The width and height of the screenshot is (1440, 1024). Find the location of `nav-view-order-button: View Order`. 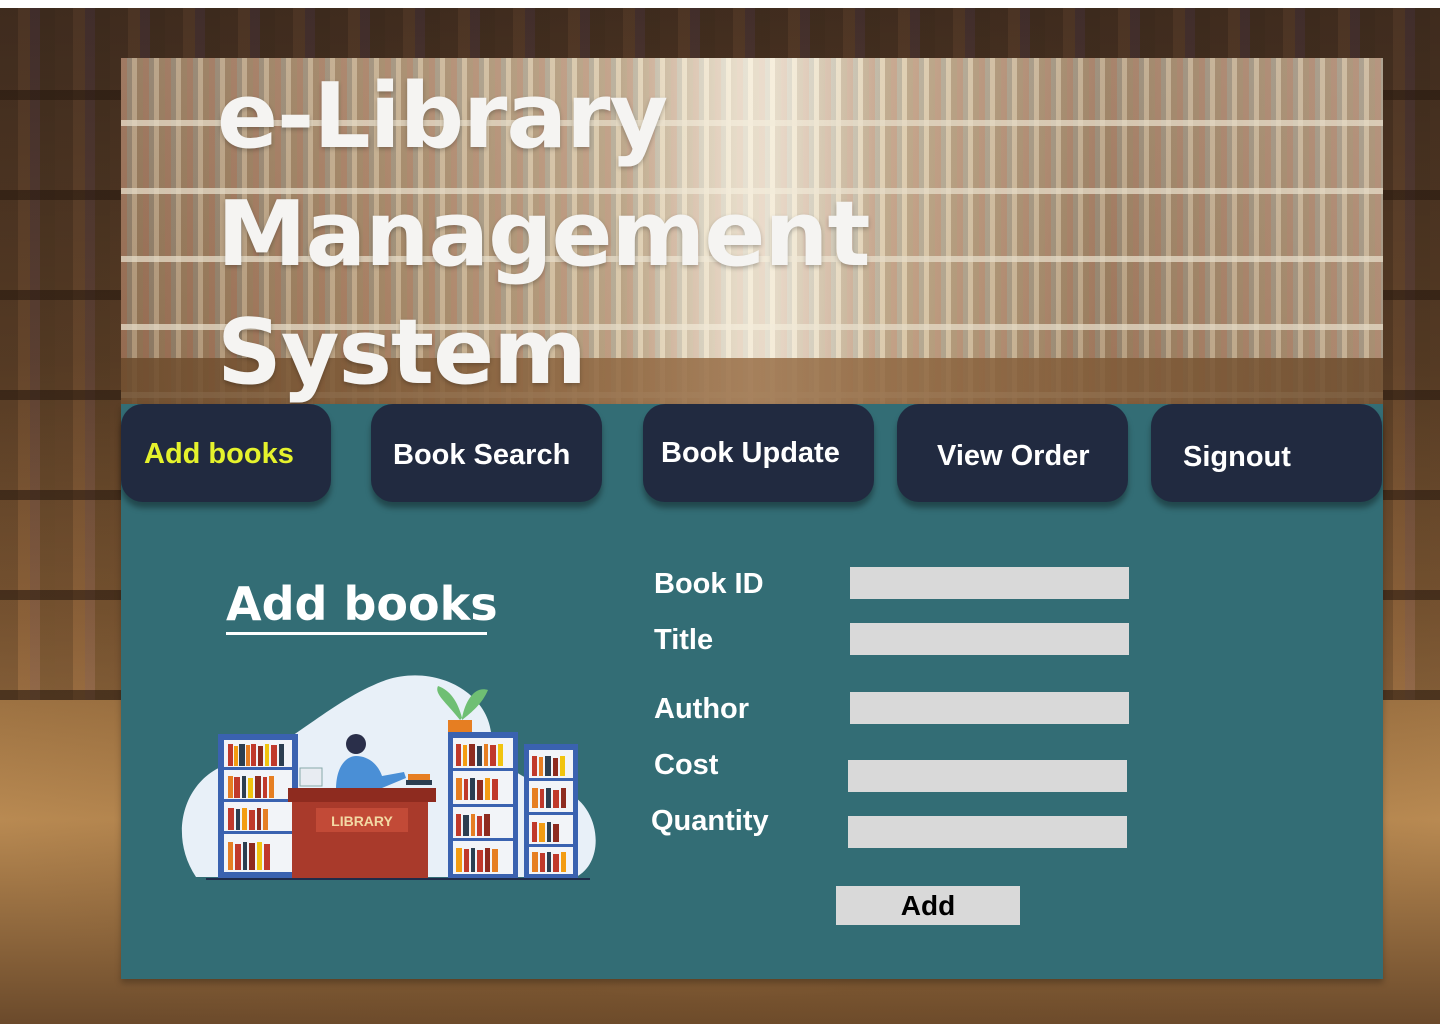

nav-view-order-button: View Order is located at coordinates (1012, 453).